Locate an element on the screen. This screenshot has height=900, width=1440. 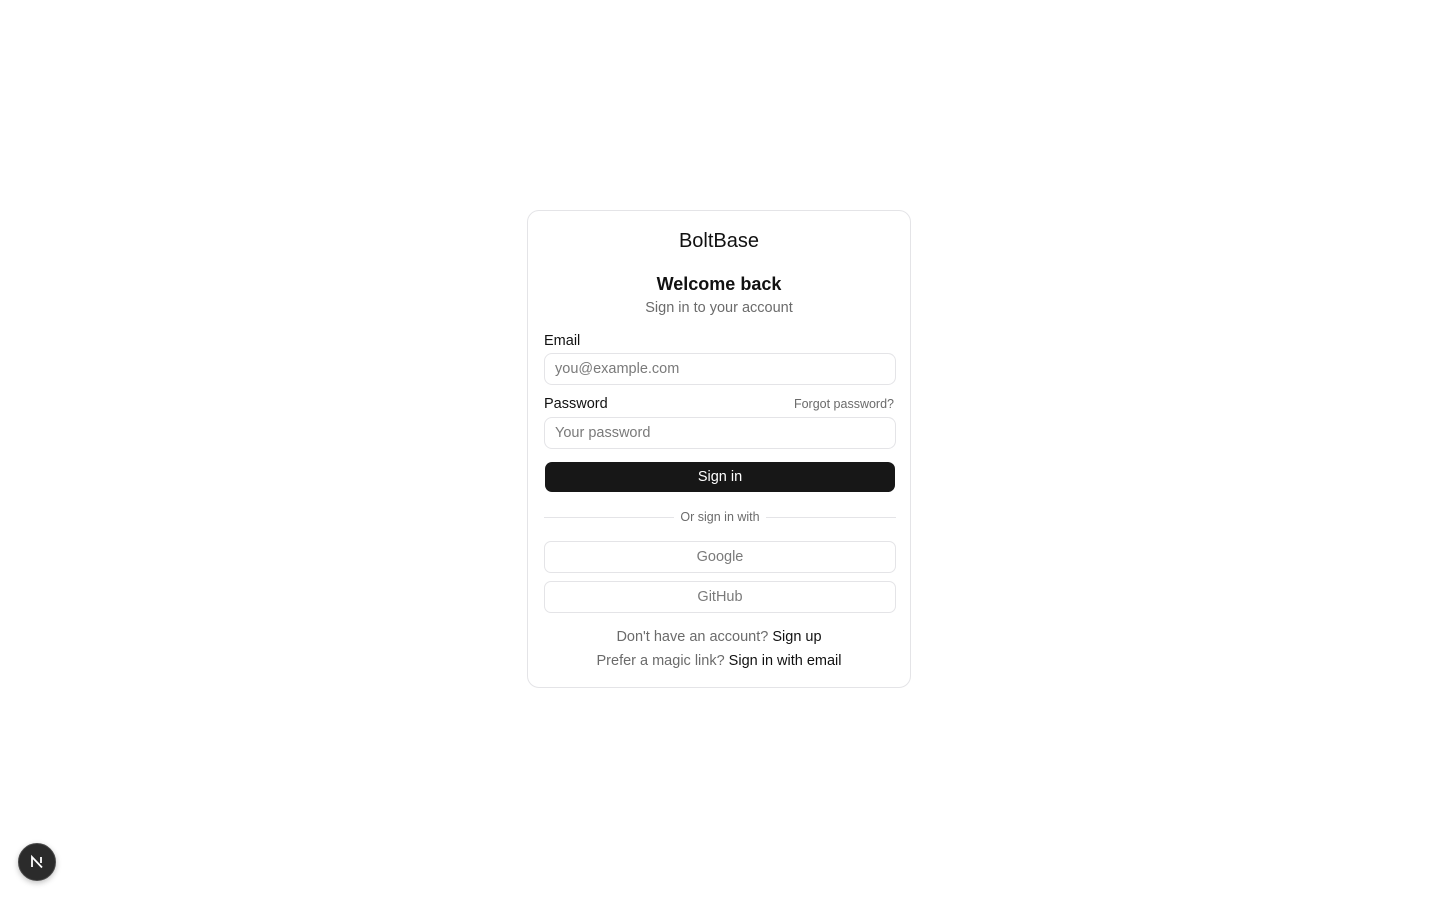
divider-text: Or sign in with is located at coordinates (720, 517).